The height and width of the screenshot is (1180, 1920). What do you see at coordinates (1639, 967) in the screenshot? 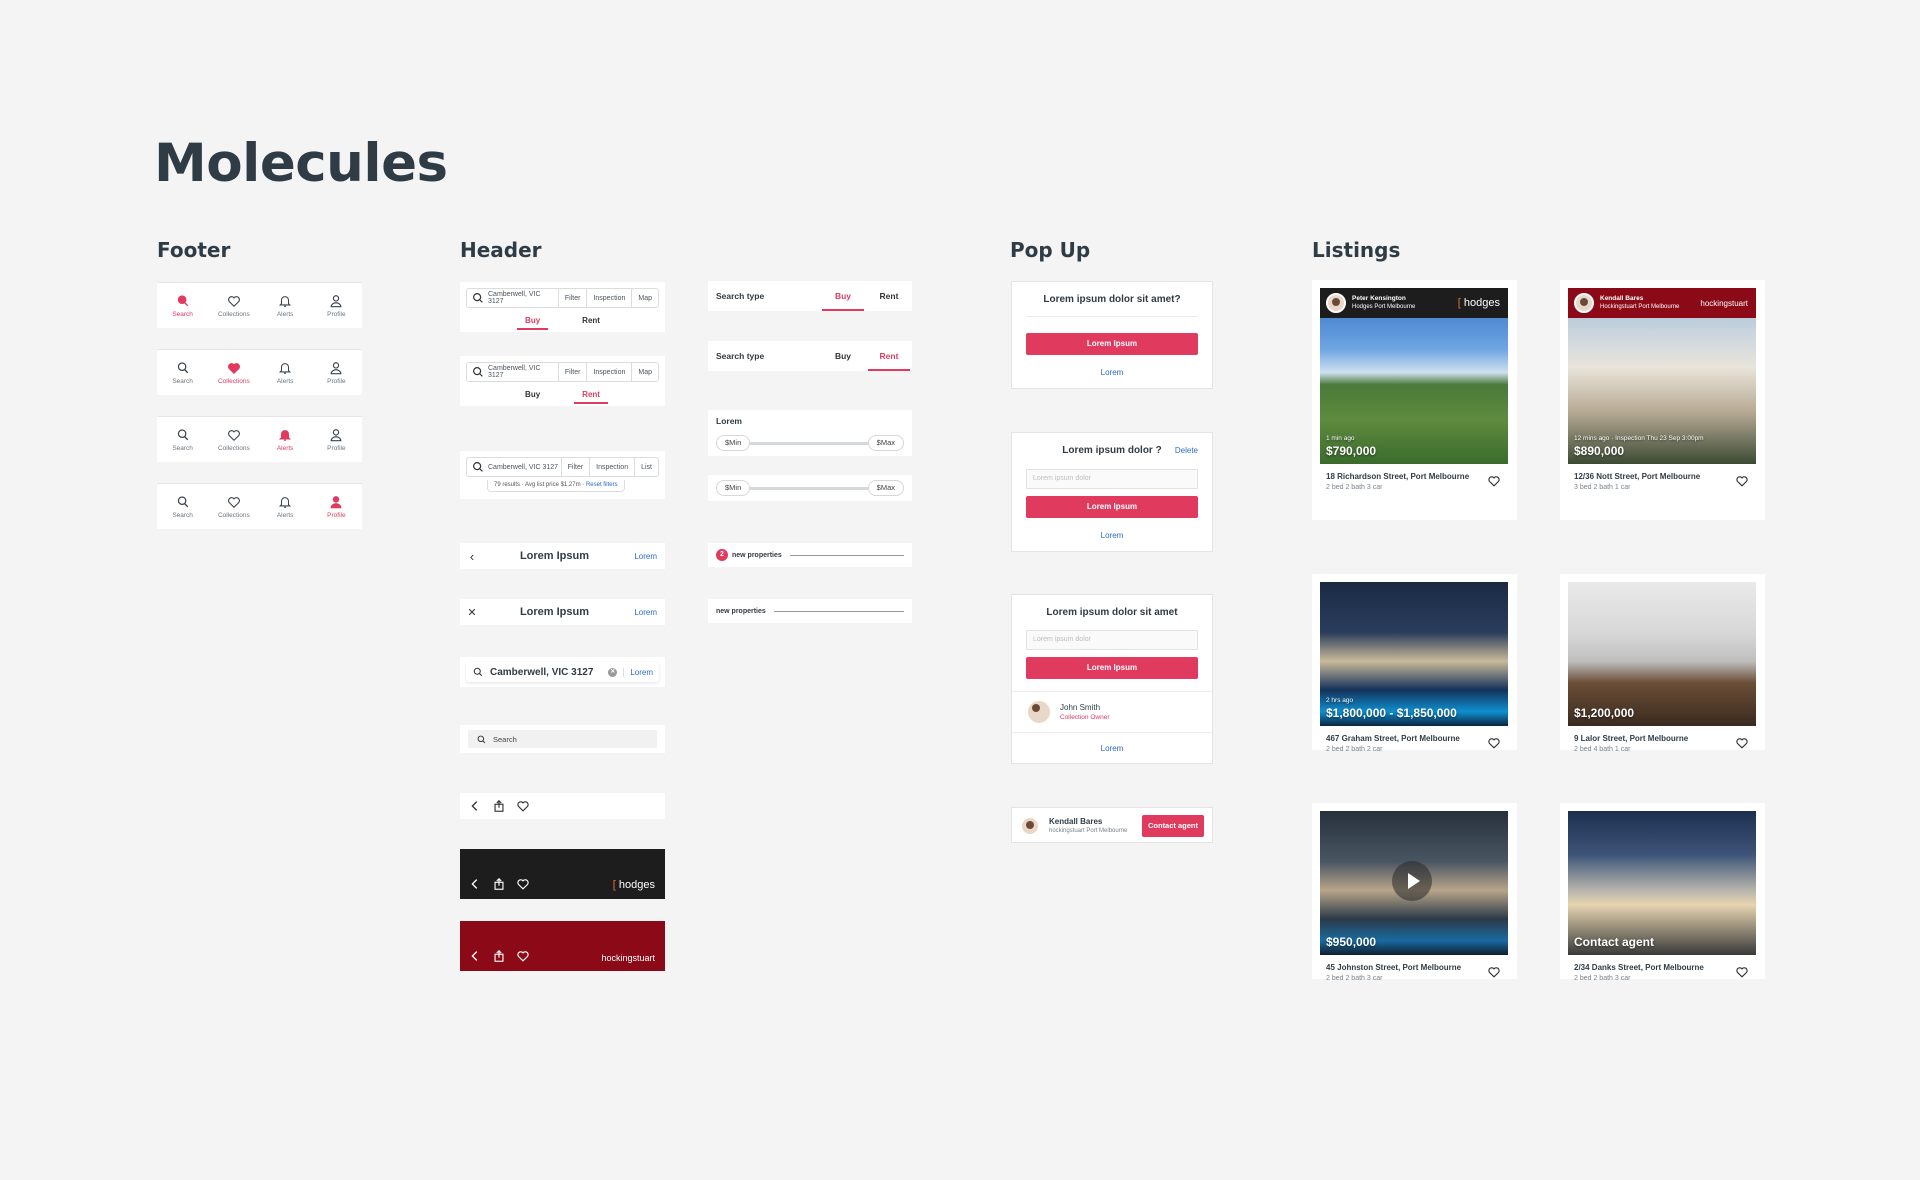
I see `listing-address: 2/34 Danks Street, Port Melbourne` at bounding box center [1639, 967].